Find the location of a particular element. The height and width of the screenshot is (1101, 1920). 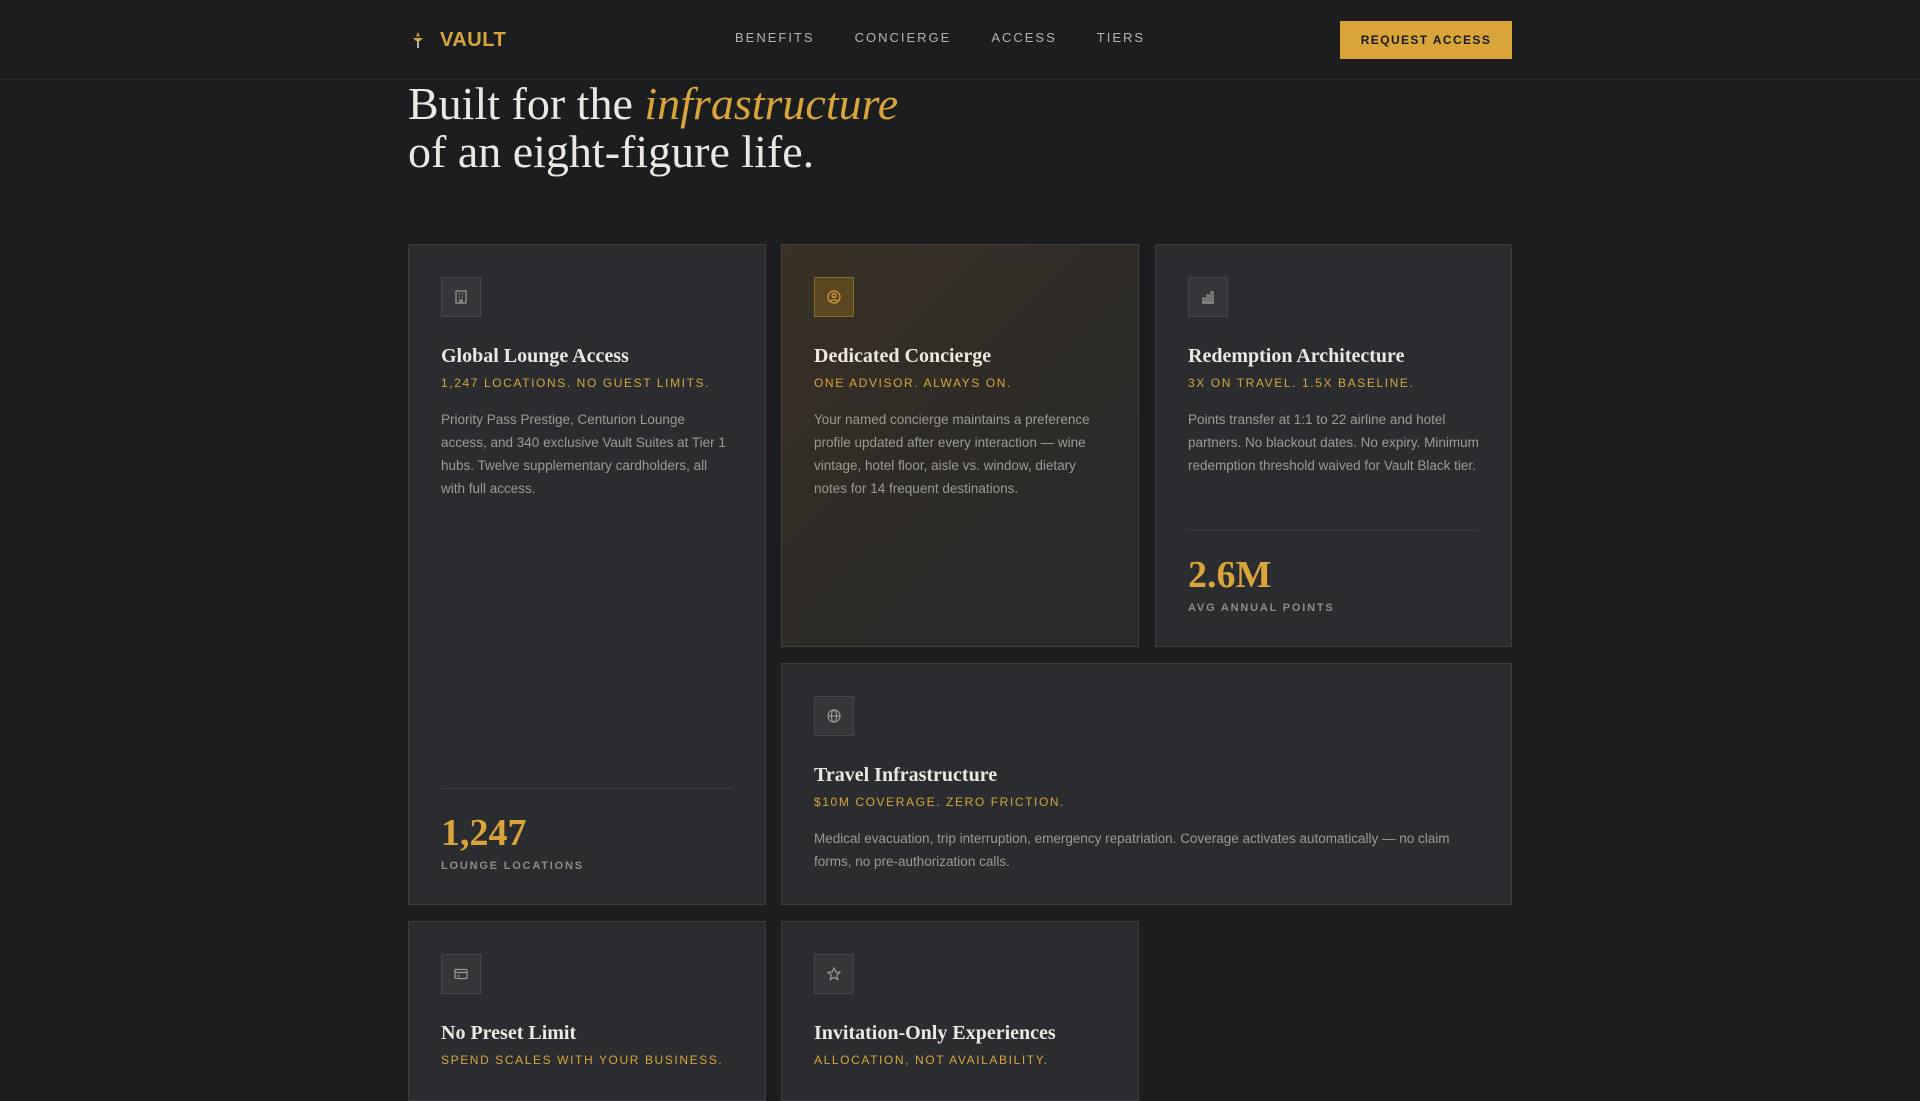

stat-label: AVG ANNUAL POINTS is located at coordinates (1261, 608).